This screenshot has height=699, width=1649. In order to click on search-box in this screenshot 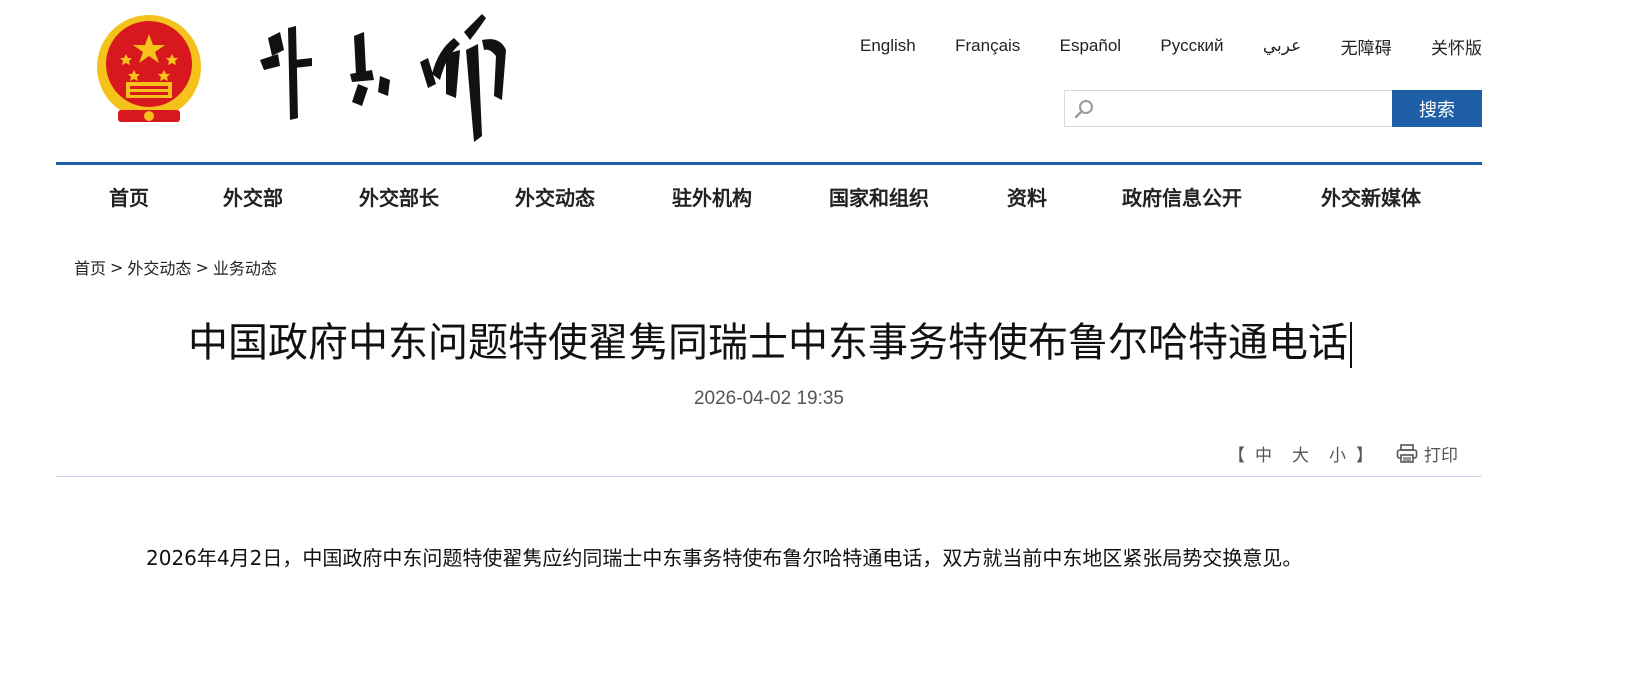, I will do `click(1228, 108)`.